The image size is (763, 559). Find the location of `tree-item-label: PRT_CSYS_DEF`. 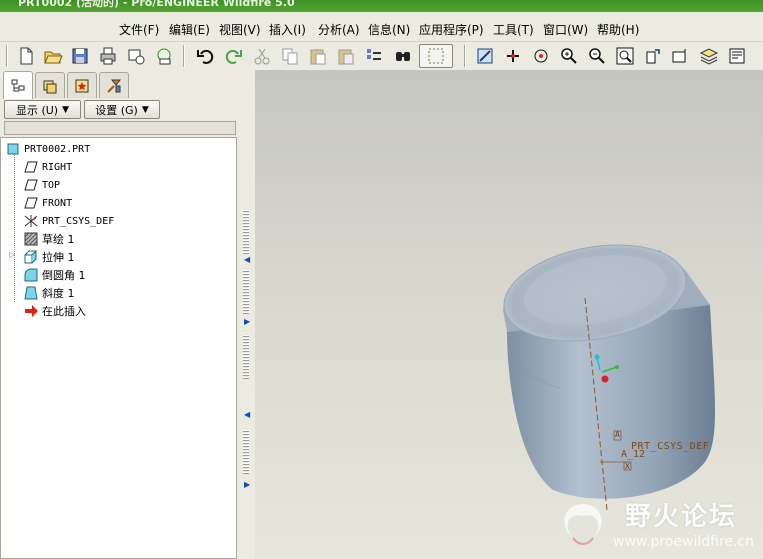

tree-item-label: PRT_CSYS_DEF is located at coordinates (78, 221).